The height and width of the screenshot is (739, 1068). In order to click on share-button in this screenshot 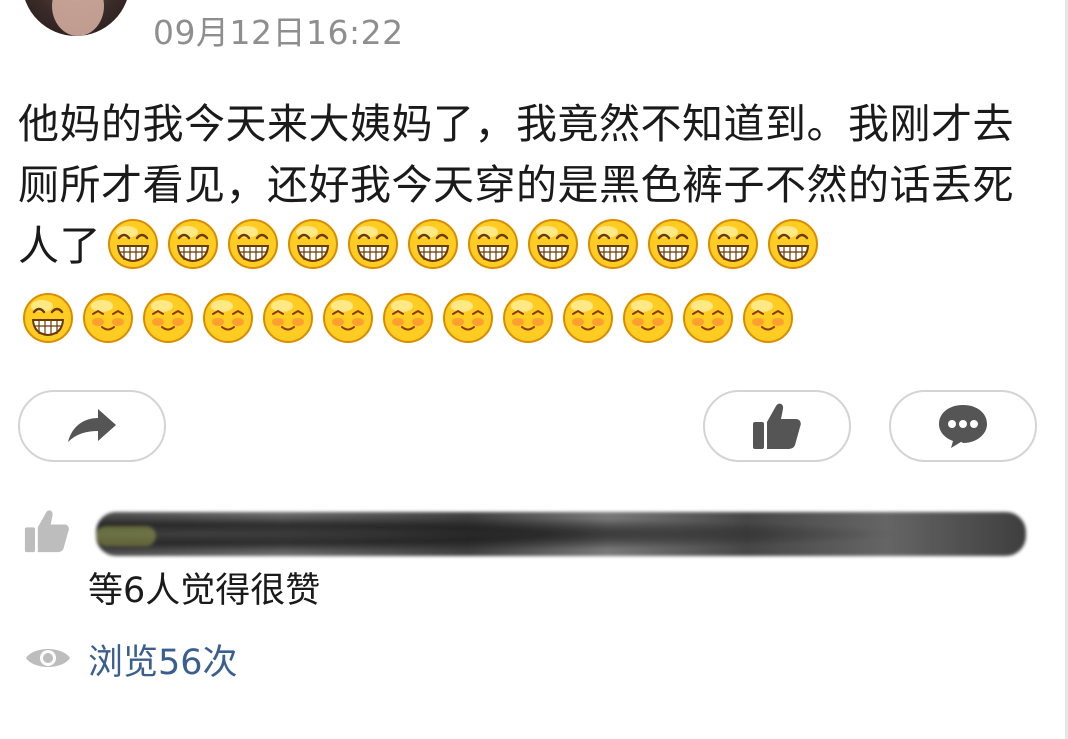, I will do `click(92, 426)`.